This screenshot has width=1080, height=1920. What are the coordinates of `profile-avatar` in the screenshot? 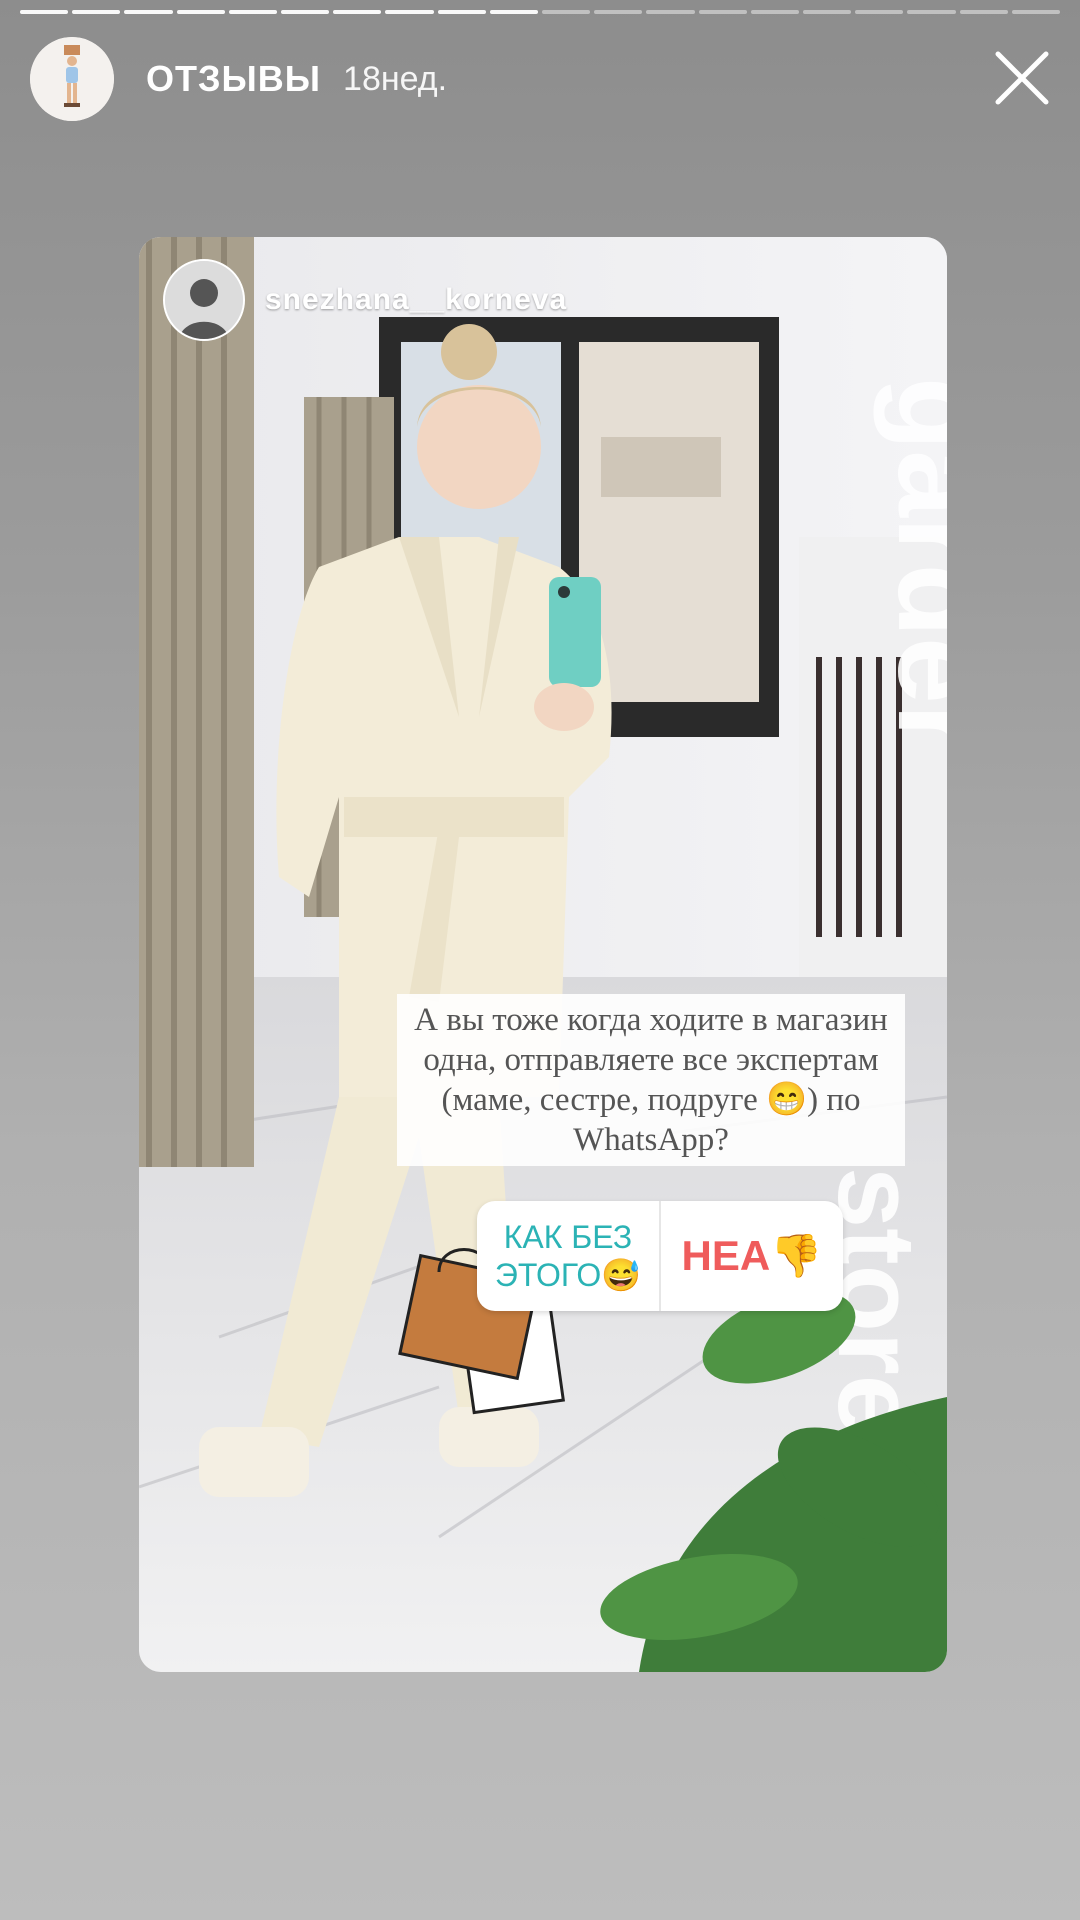 It's located at (72, 79).